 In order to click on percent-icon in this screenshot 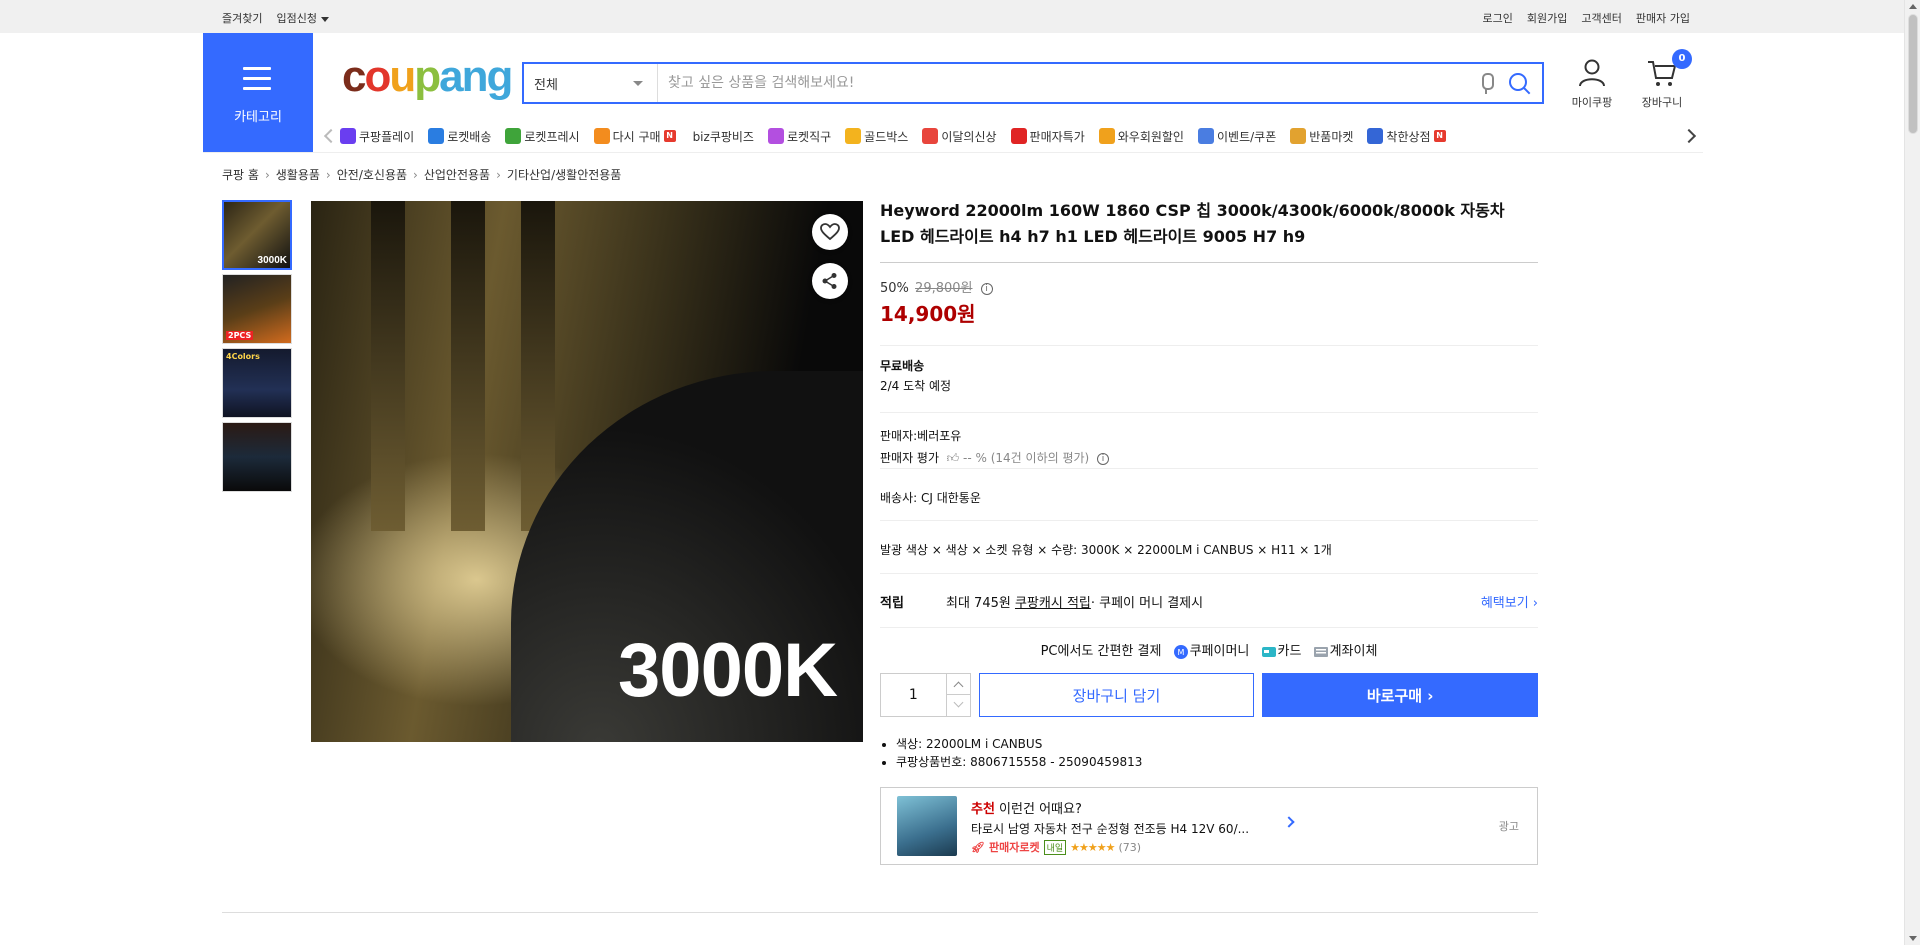, I will do `click(1018, 136)`.